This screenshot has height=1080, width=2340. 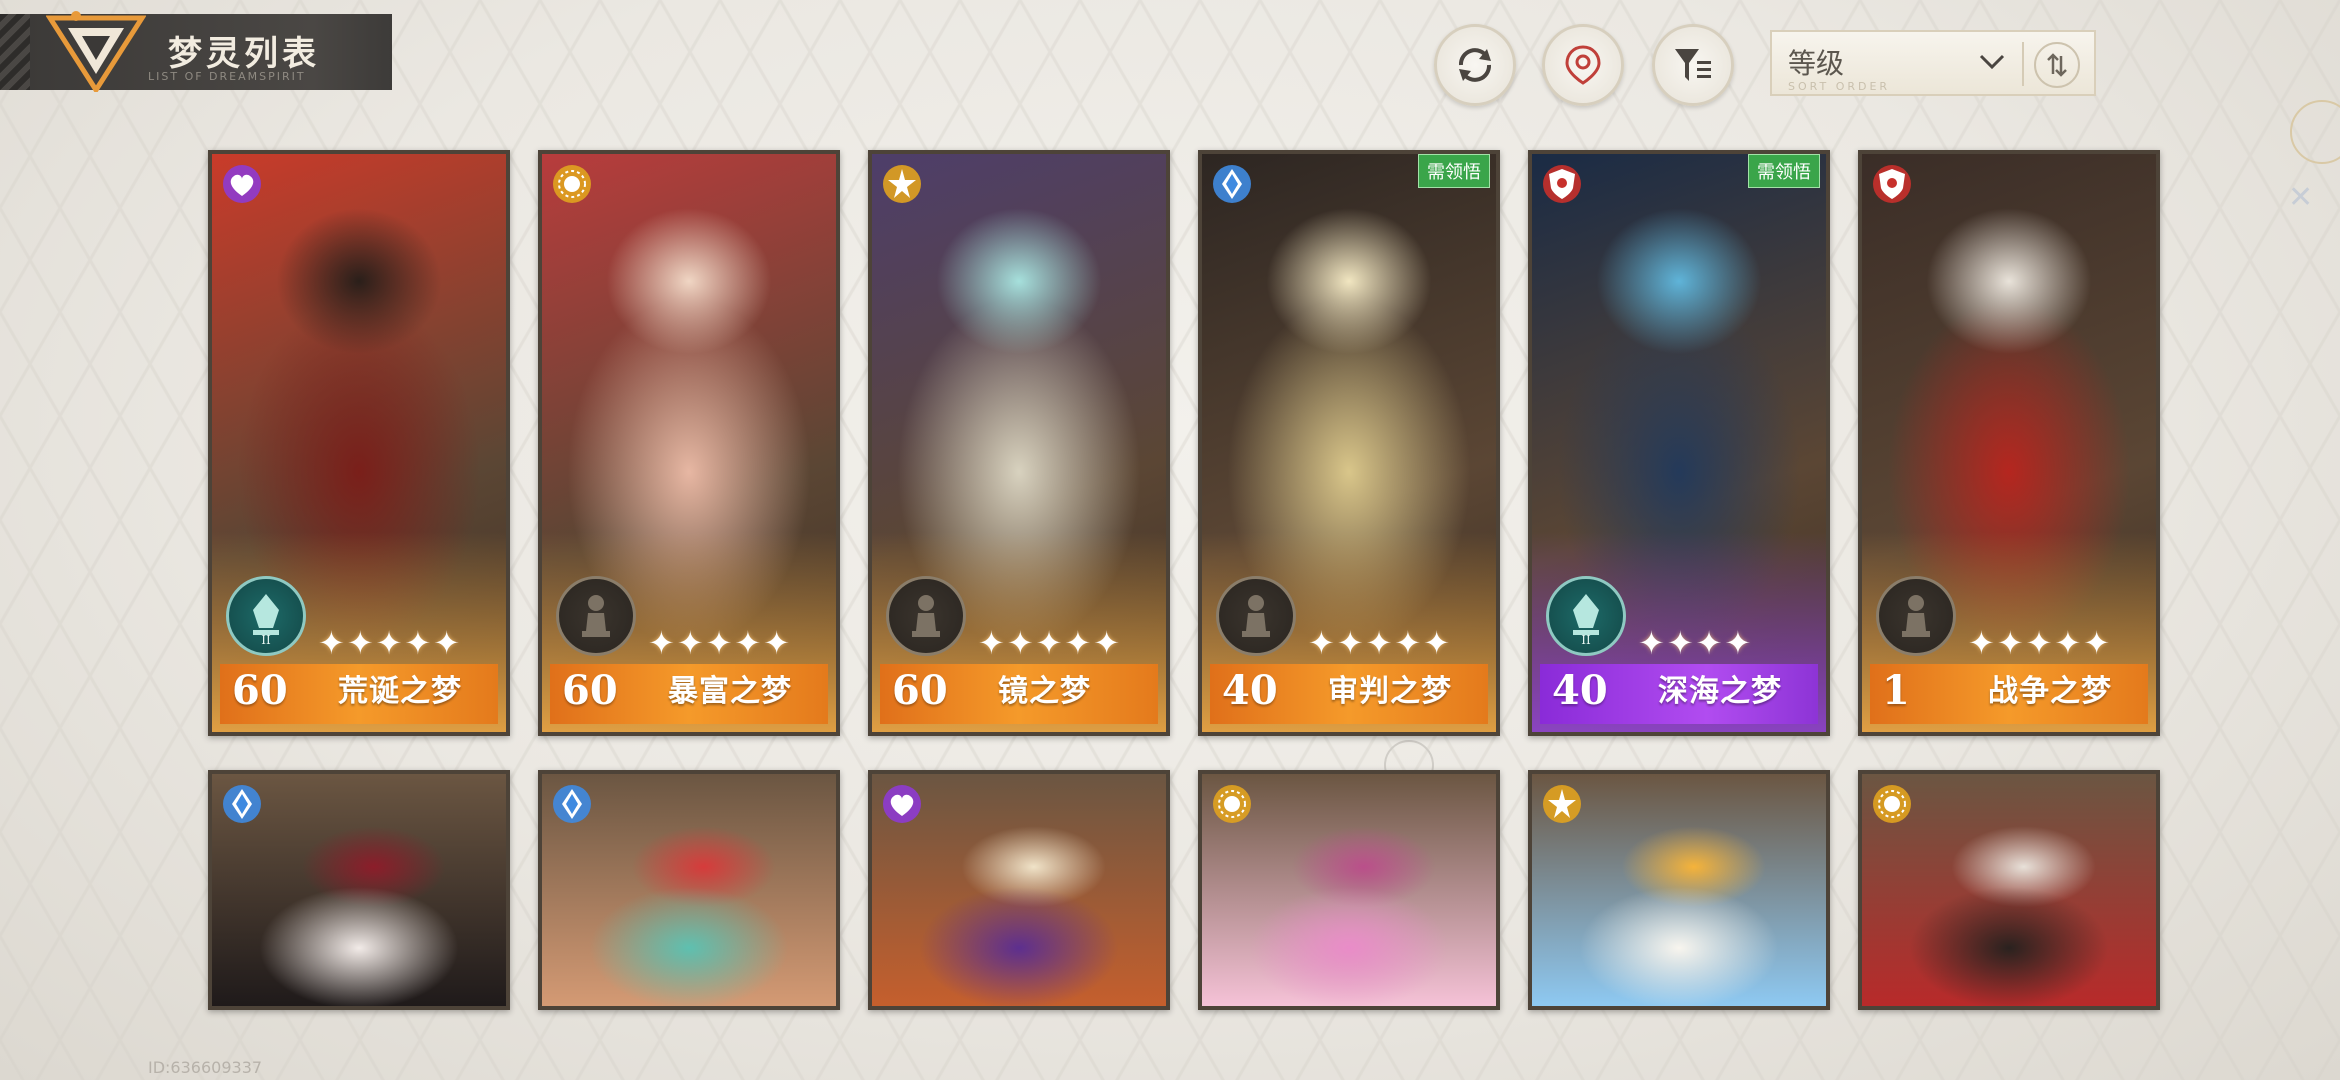 I want to click on character-name: 深海之梦, so click(x=1720, y=691).